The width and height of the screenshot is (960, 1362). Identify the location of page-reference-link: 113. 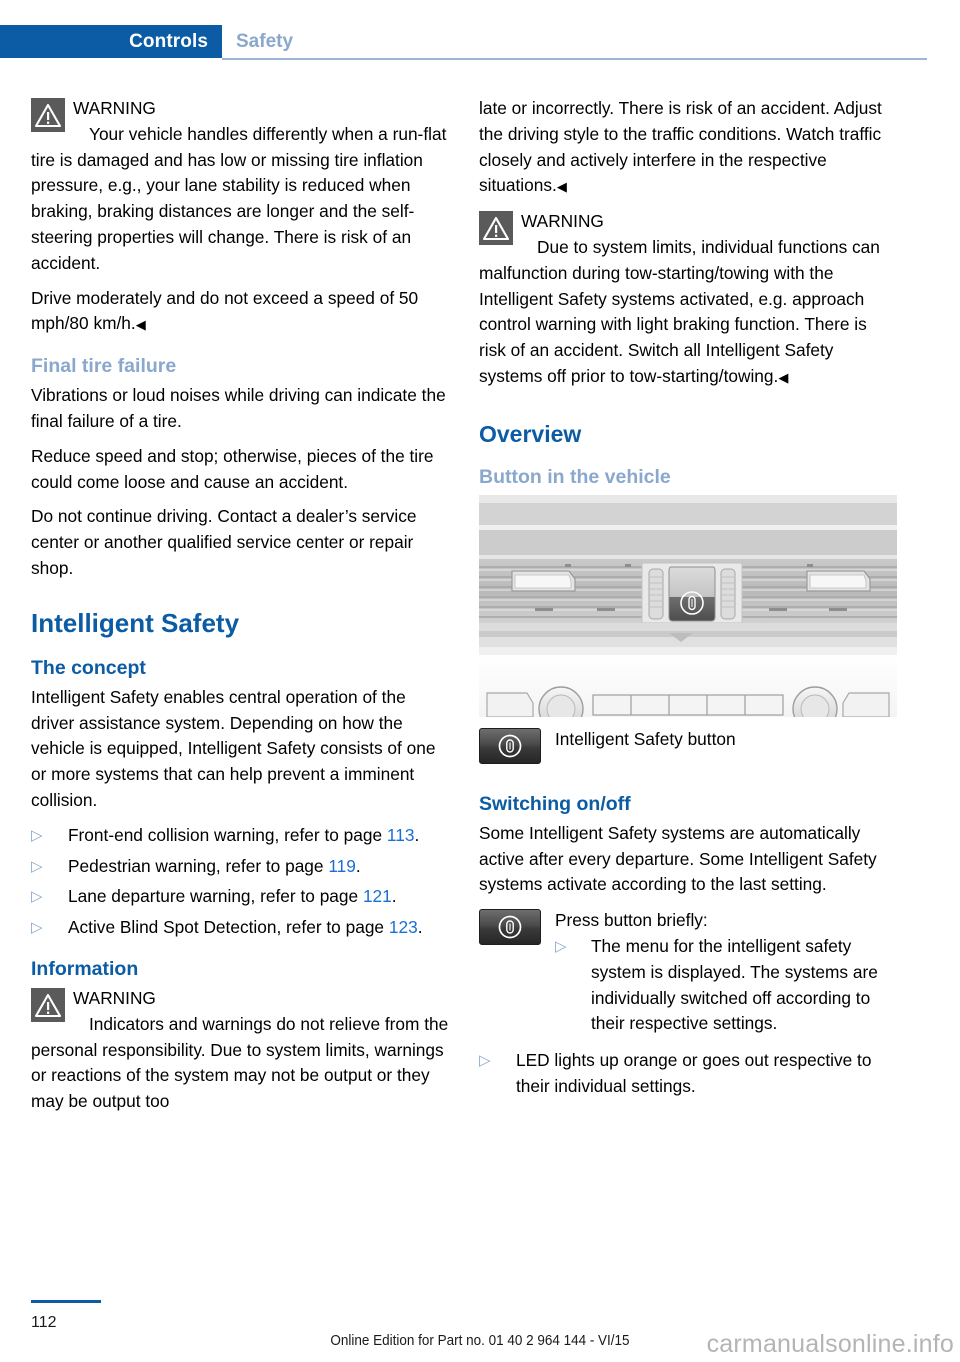
(401, 835).